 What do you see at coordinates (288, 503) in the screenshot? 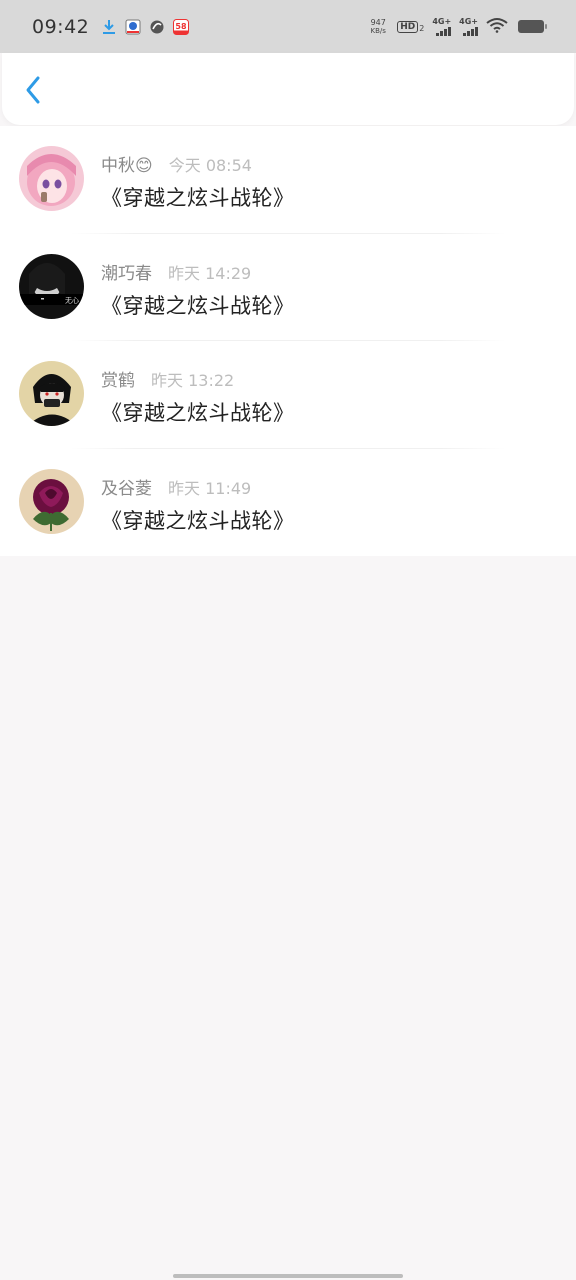
I see `list-item: 及谷菱 昨天 11:49 《穿越之炫斗战轮》` at bounding box center [288, 503].